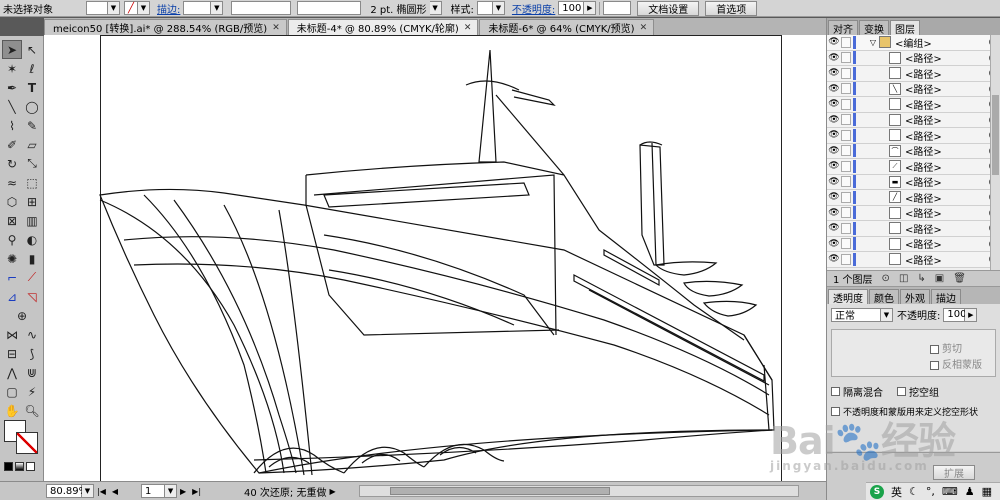 The width and height of the screenshot is (1000, 500). I want to click on stroke-weight-input, so click(197, 8).